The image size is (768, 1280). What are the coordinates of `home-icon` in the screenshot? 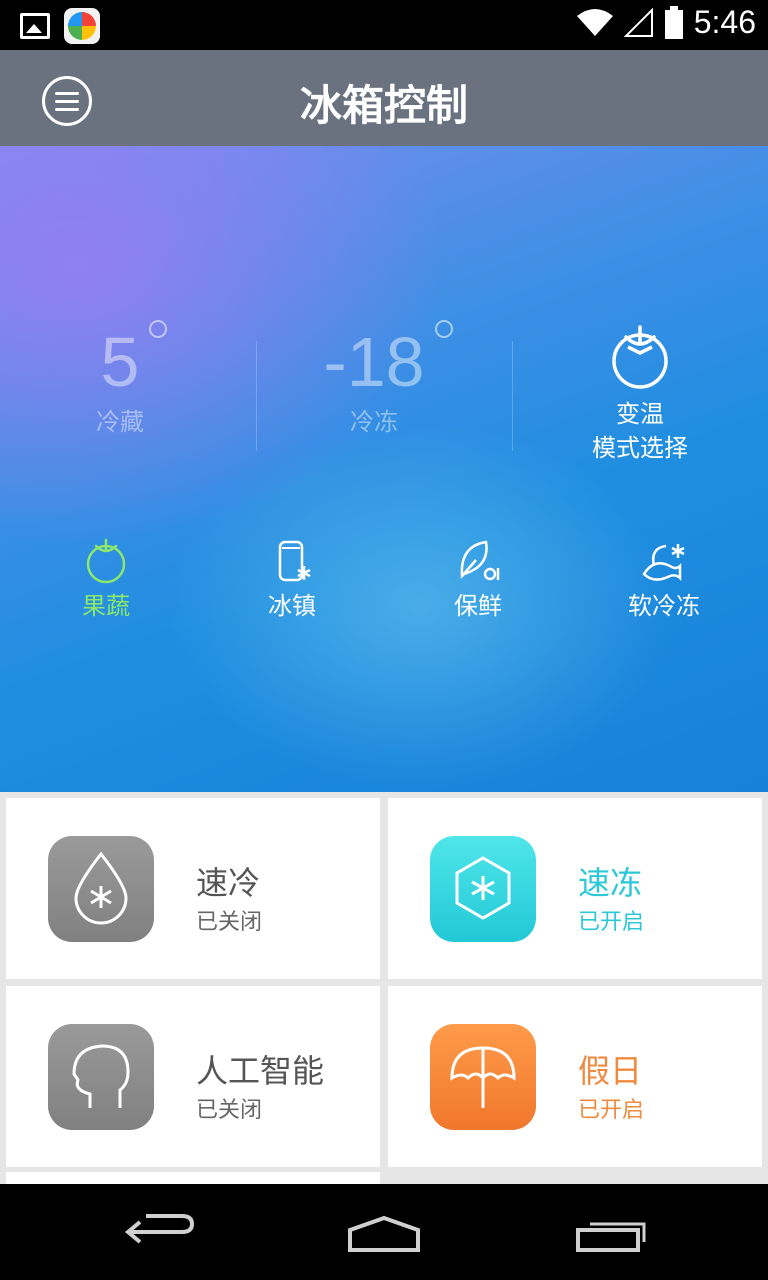 It's located at (384, 1232).